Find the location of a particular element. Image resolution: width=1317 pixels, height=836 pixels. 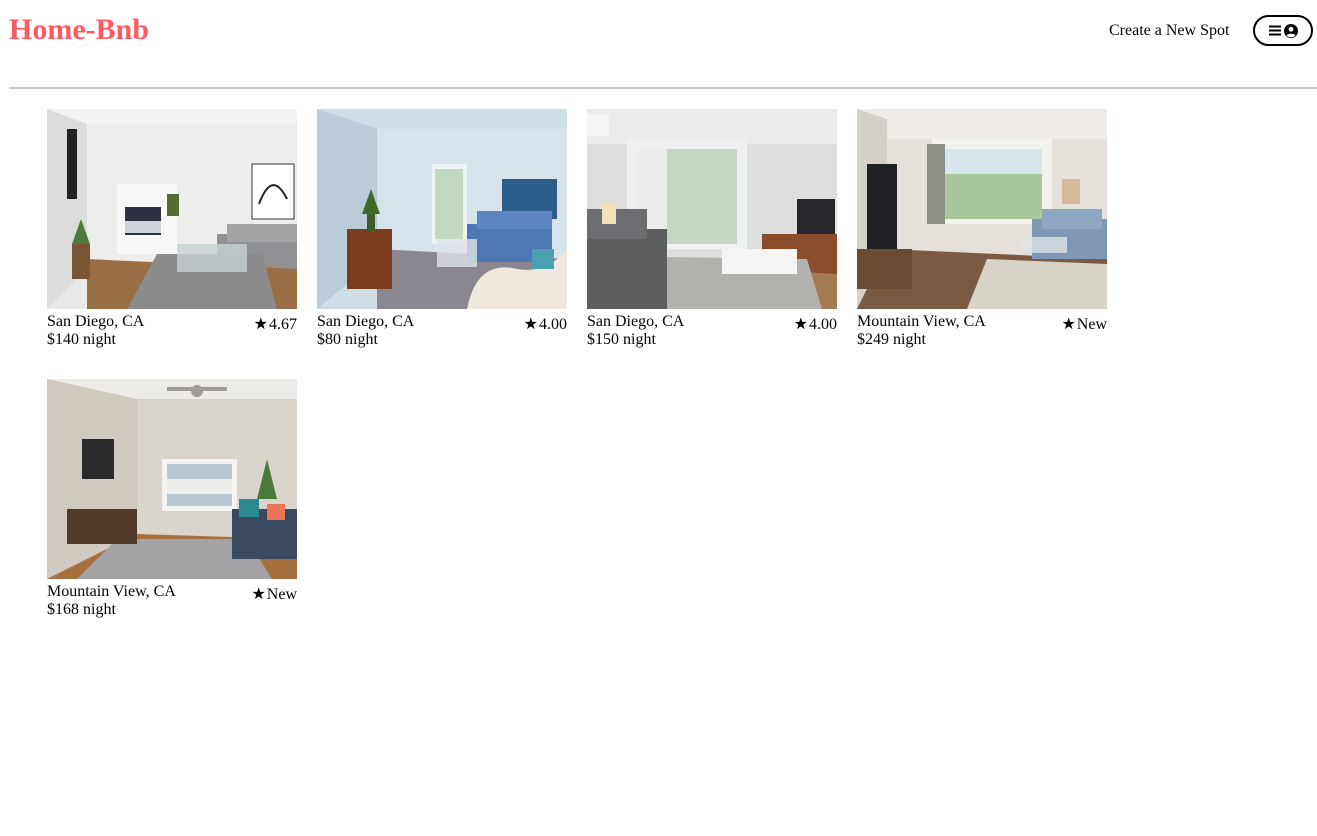

spot-price: $249 night is located at coordinates (891, 340).